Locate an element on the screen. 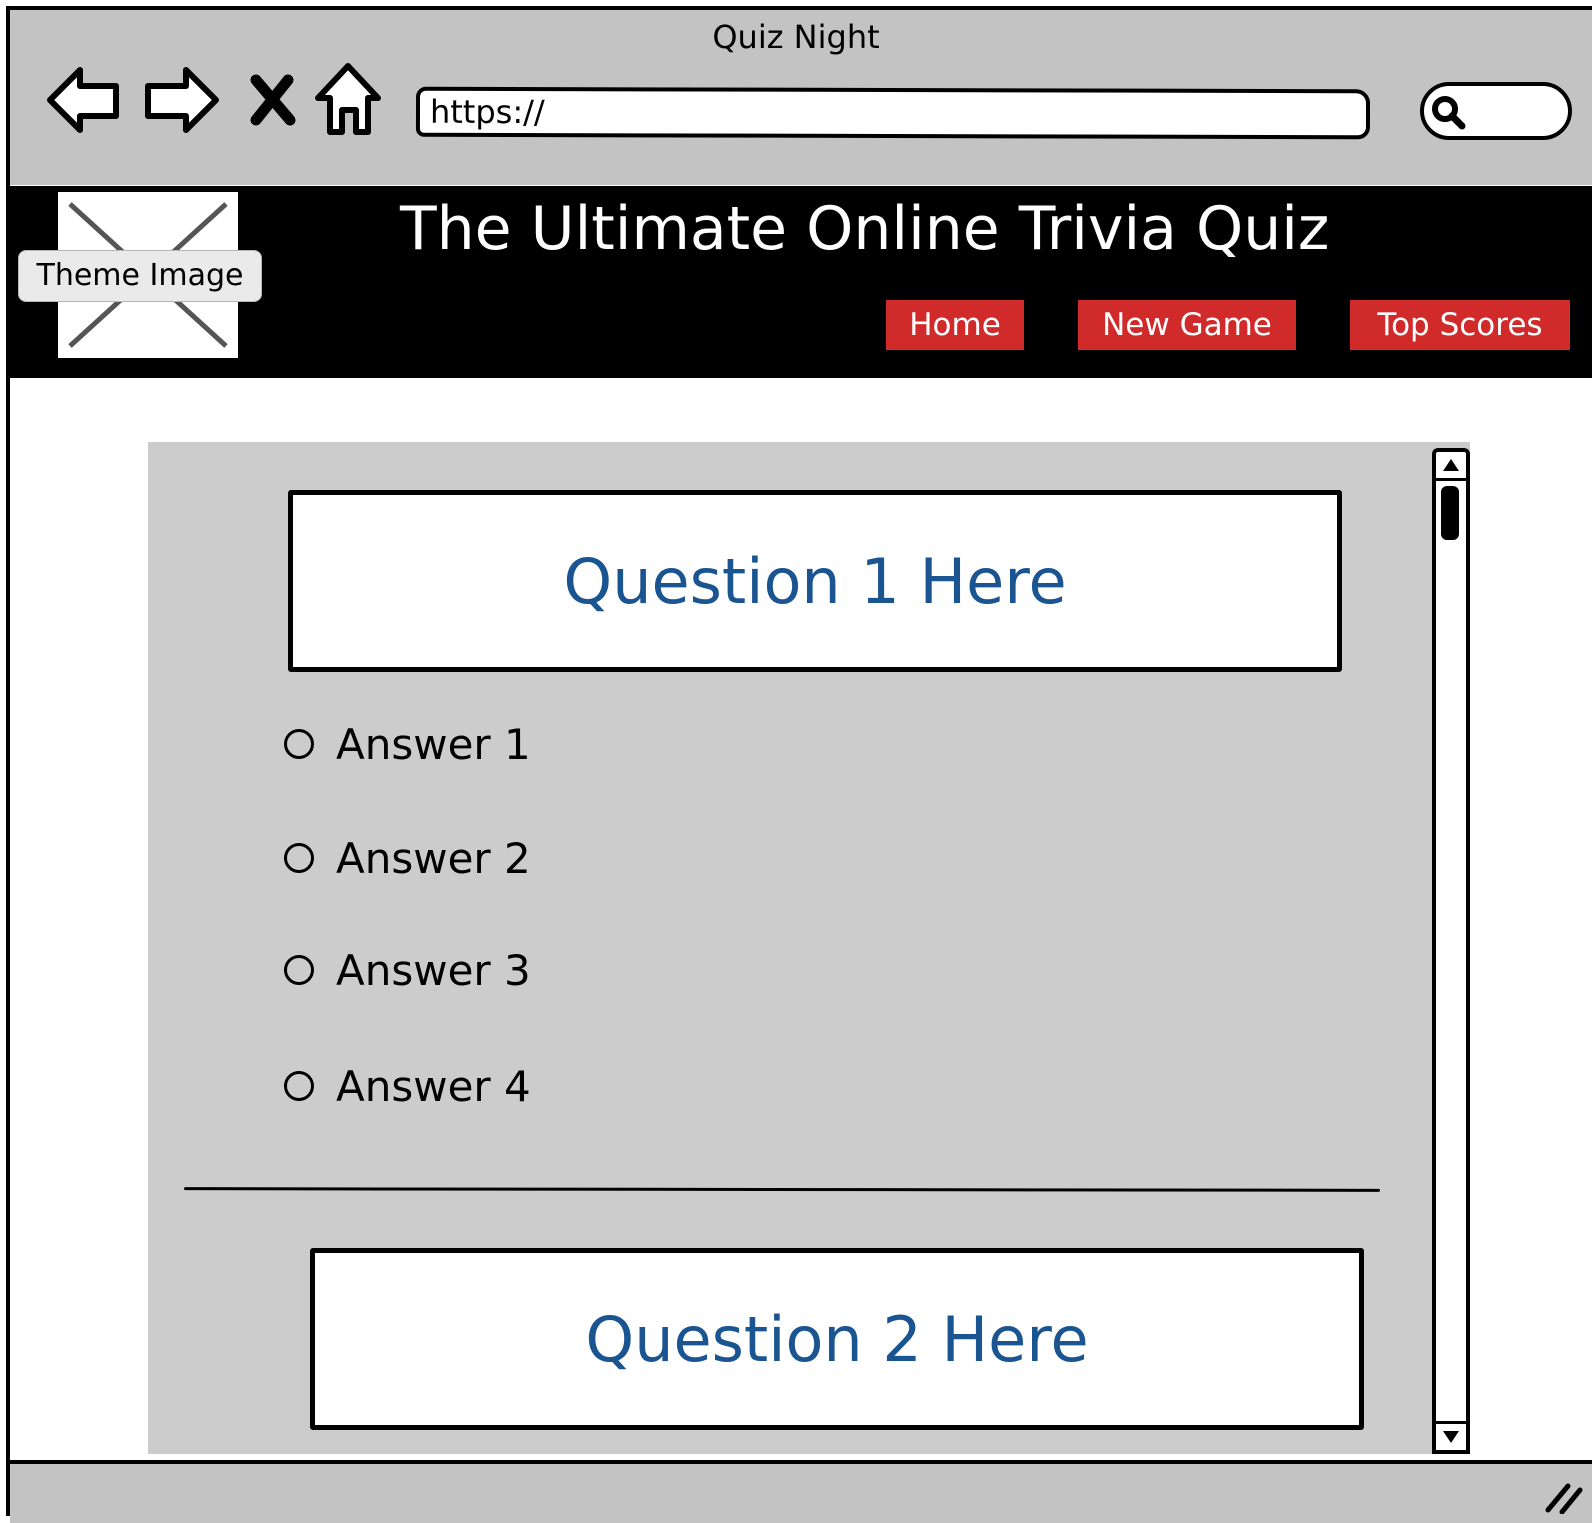 Image resolution: width=1592 pixels, height=1523 pixels. theme-image-label: Theme Image is located at coordinates (140, 276).